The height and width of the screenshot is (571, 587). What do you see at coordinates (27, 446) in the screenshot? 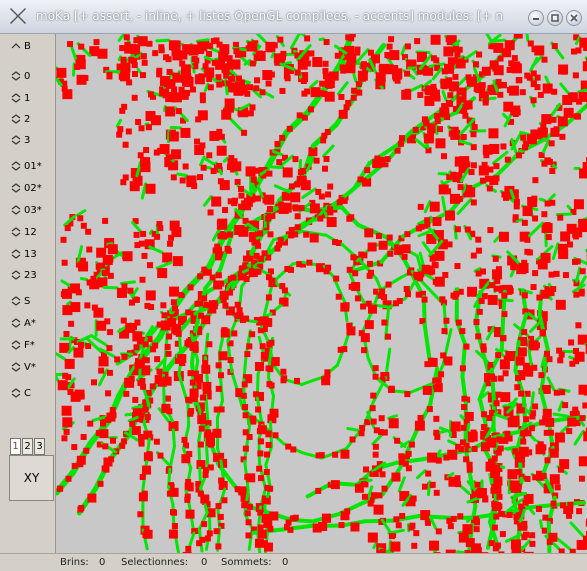
I see `tab-2: 2` at bounding box center [27, 446].